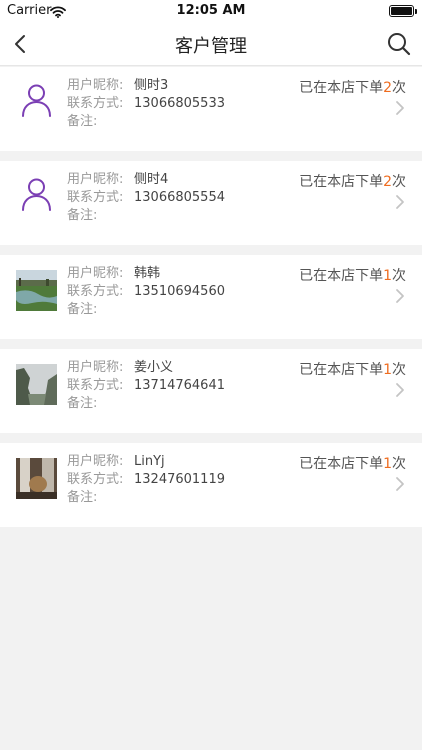  I want to click on navigation-bar: 客户管理, so click(211, 44).